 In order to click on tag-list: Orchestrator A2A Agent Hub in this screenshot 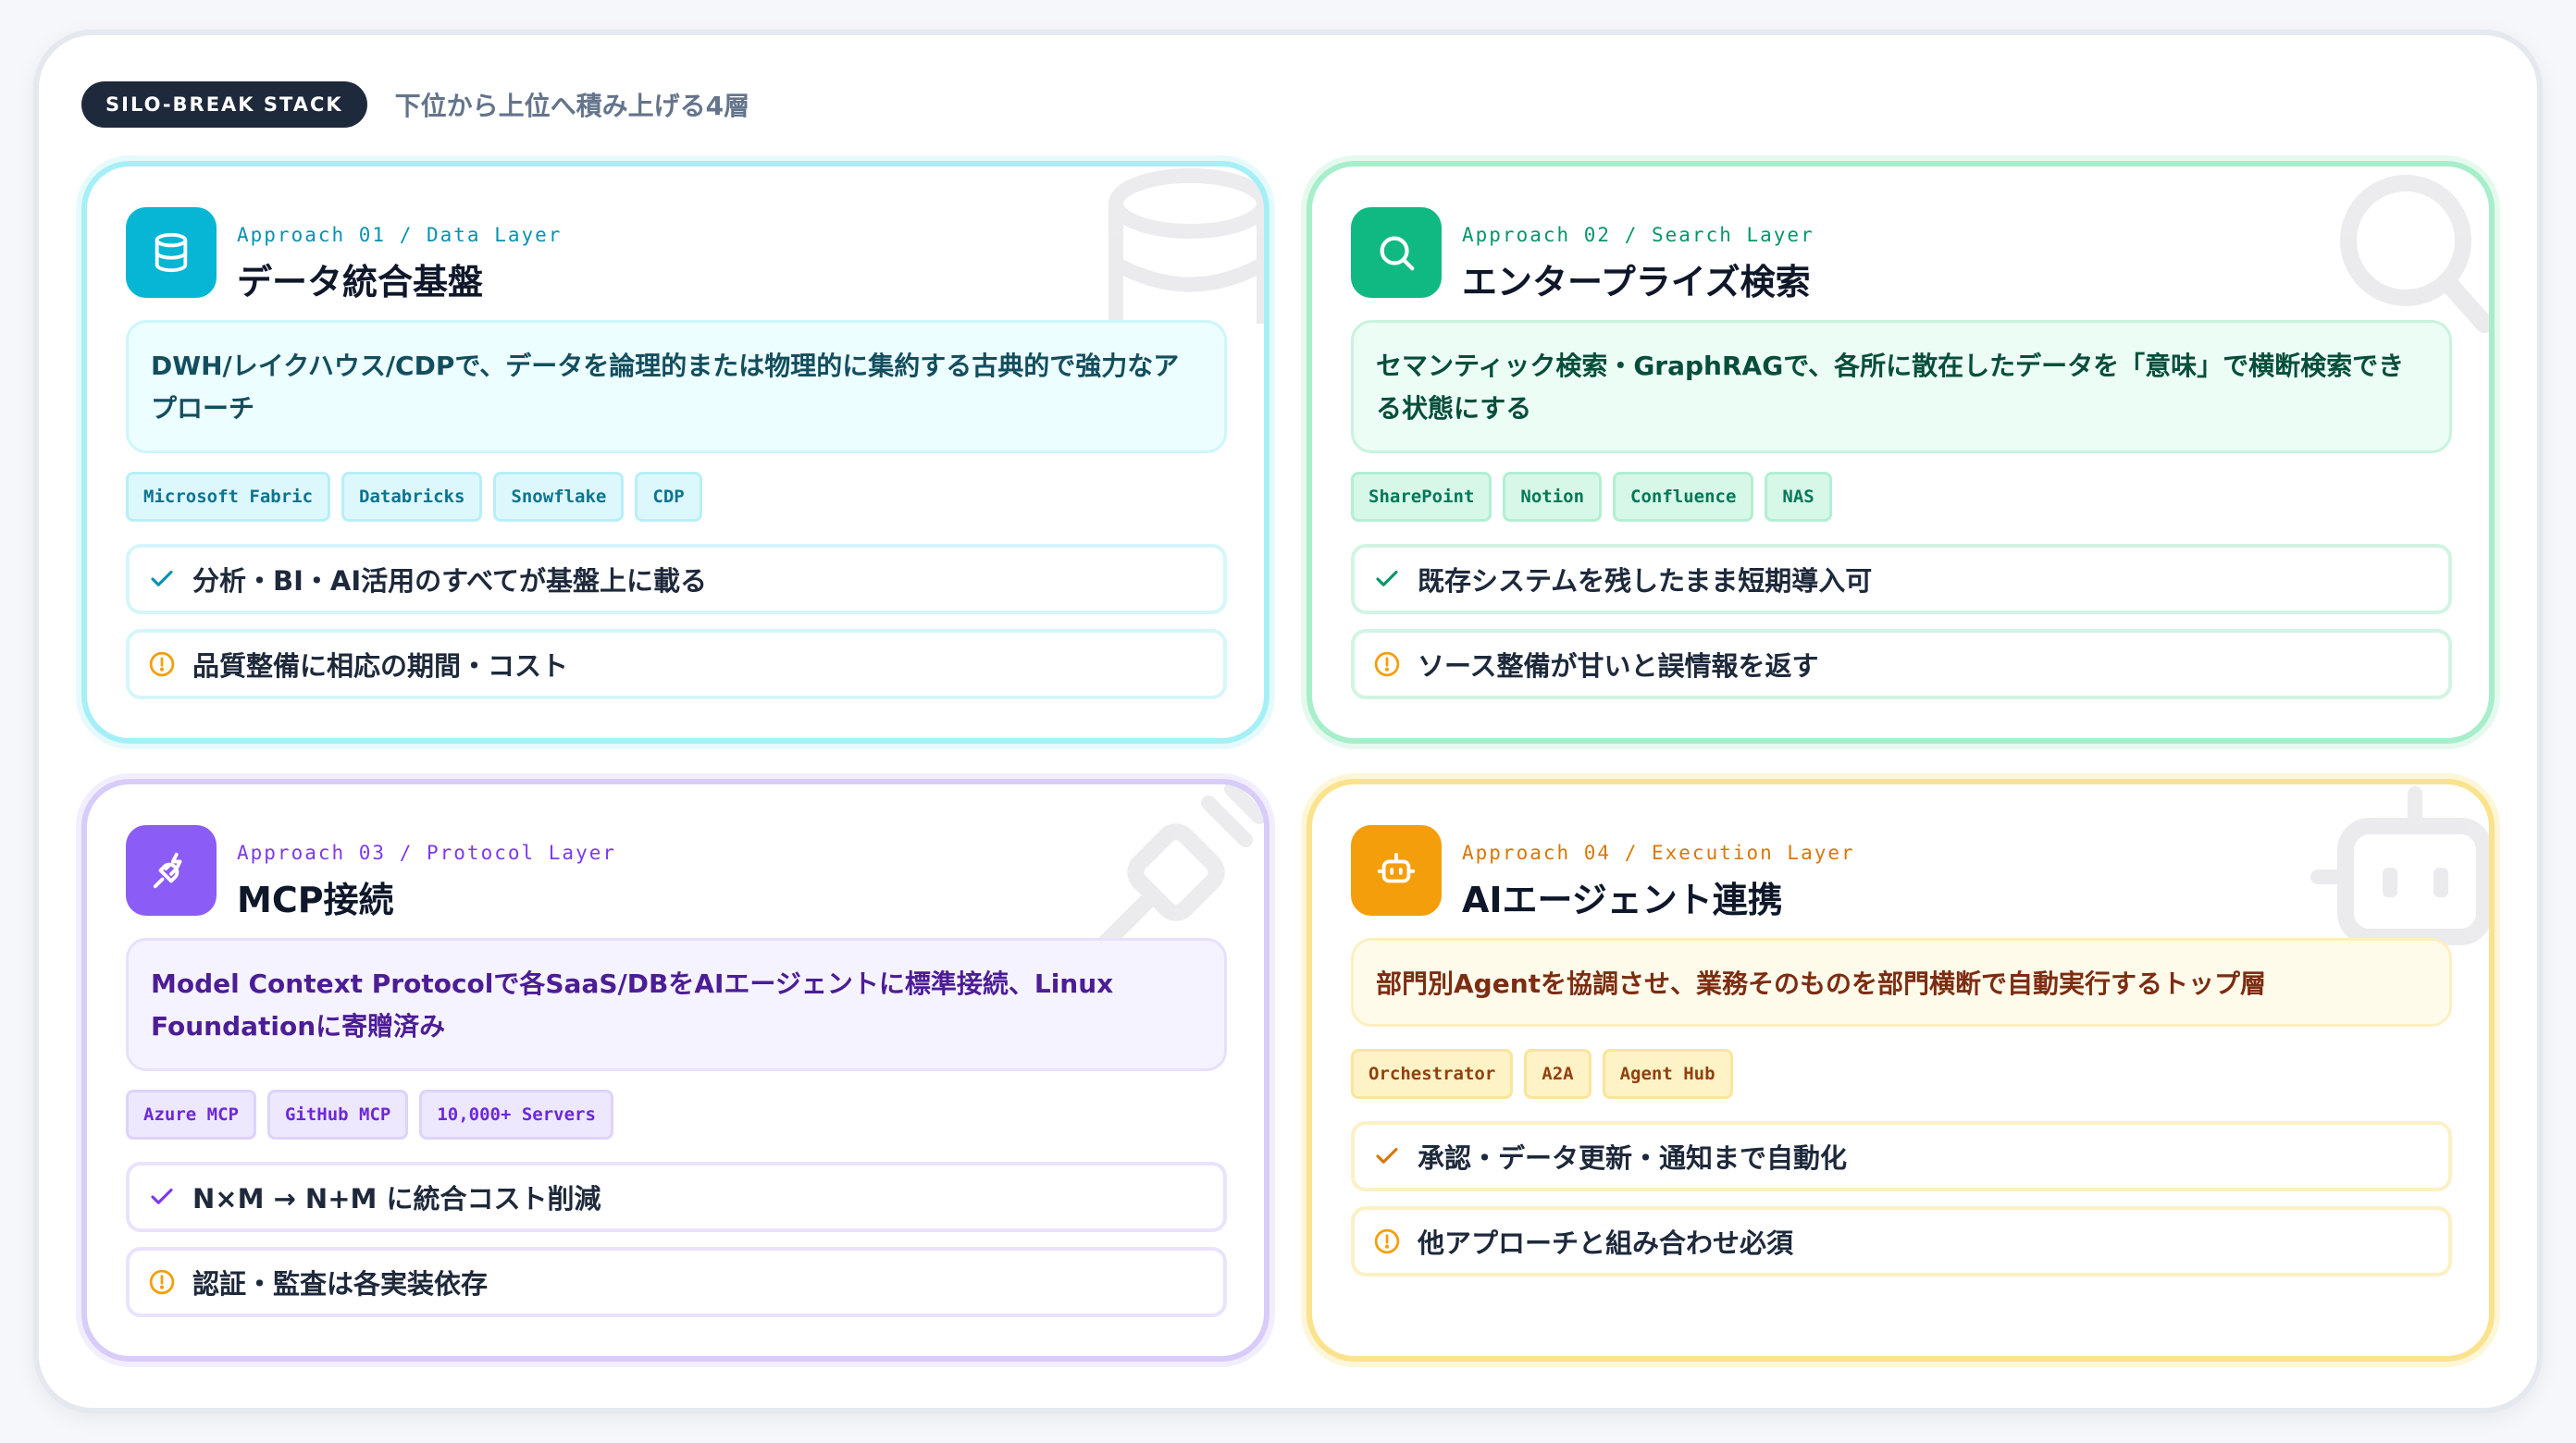, I will do `click(1542, 1074)`.